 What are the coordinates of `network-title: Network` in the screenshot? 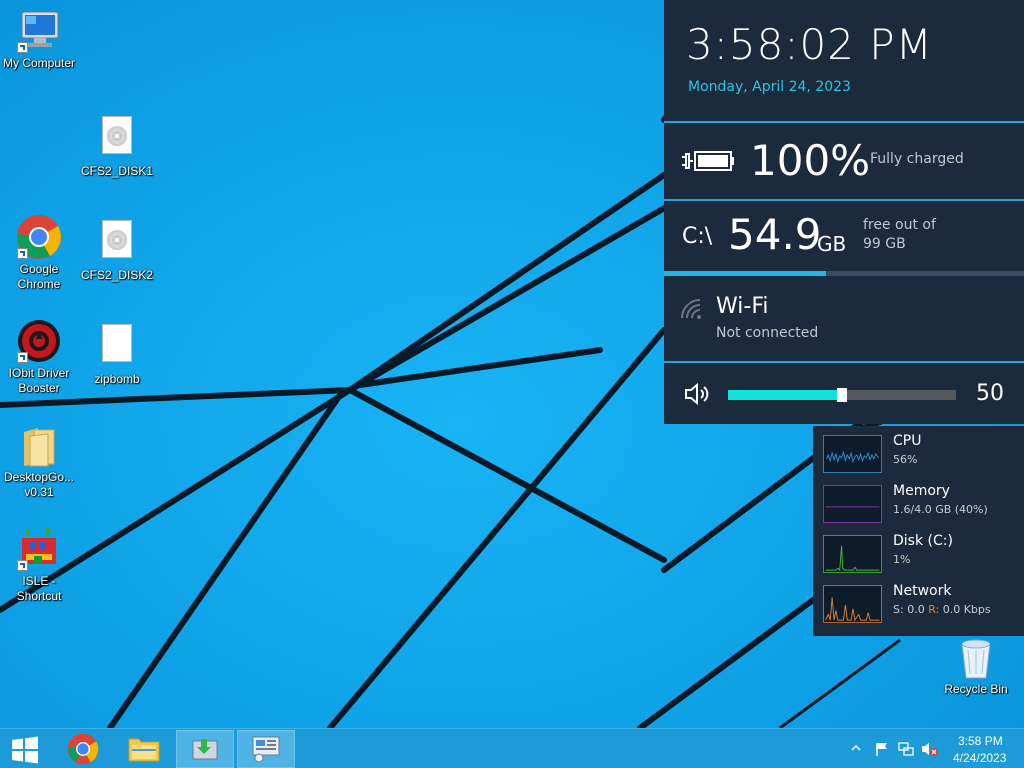 It's located at (922, 591).